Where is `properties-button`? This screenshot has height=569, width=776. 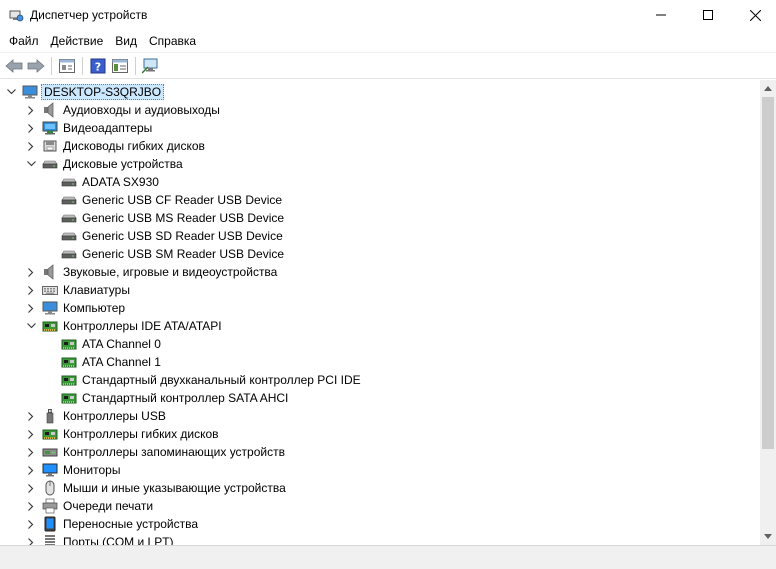 properties-button is located at coordinates (67, 66).